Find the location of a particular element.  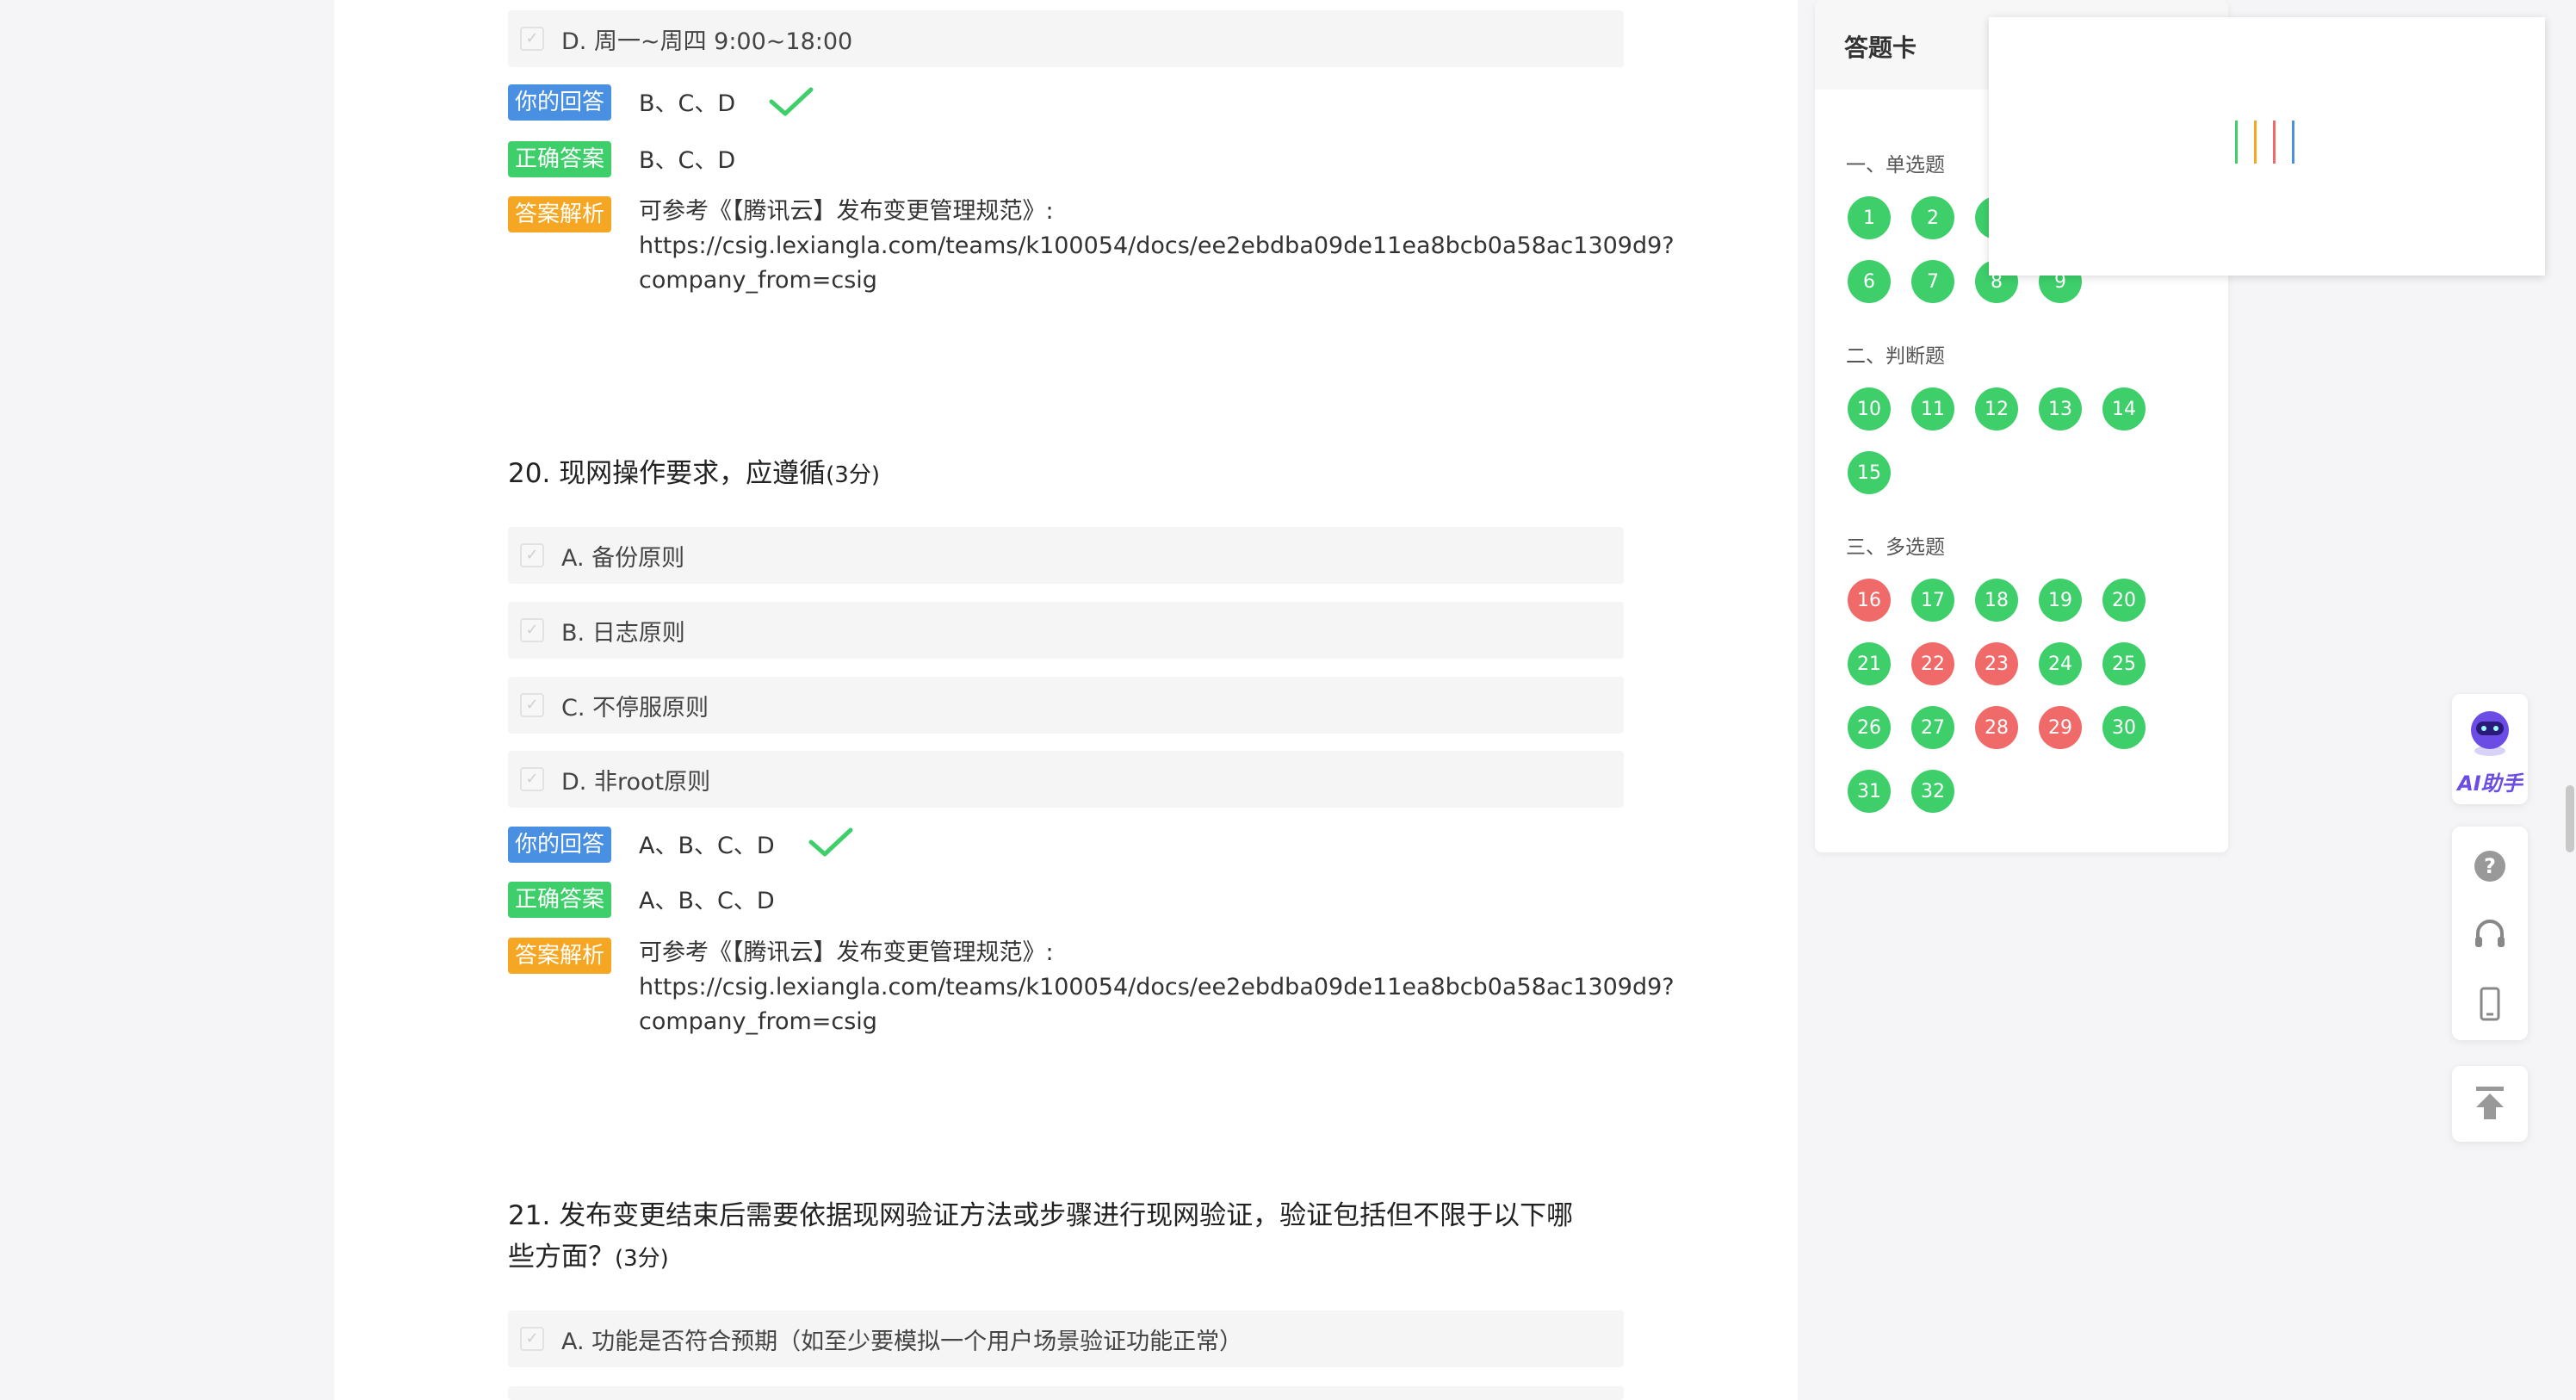

question-number-21: 21 is located at coordinates (1869, 663).